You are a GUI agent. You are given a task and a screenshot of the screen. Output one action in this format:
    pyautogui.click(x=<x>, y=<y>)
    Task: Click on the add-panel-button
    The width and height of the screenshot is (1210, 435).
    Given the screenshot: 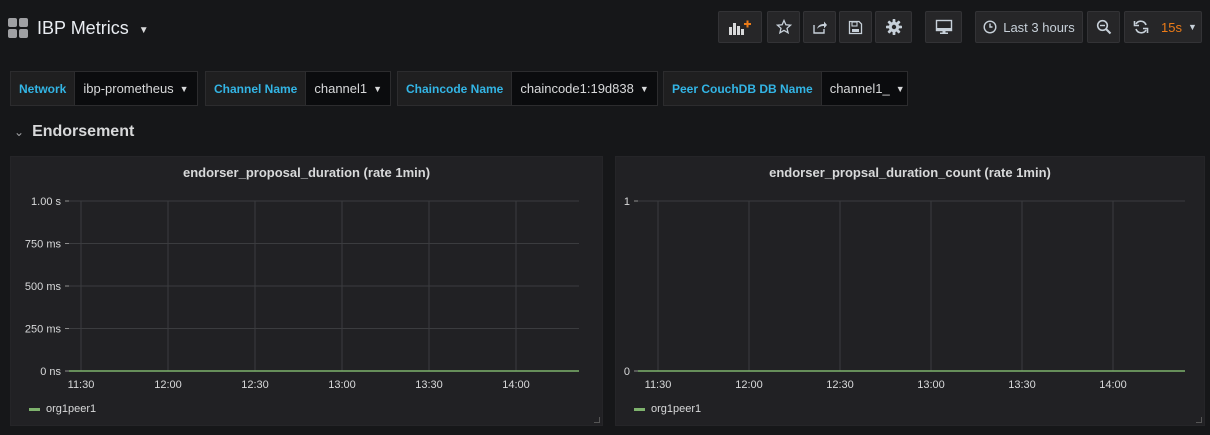 What is the action you would take?
    pyautogui.click(x=740, y=27)
    